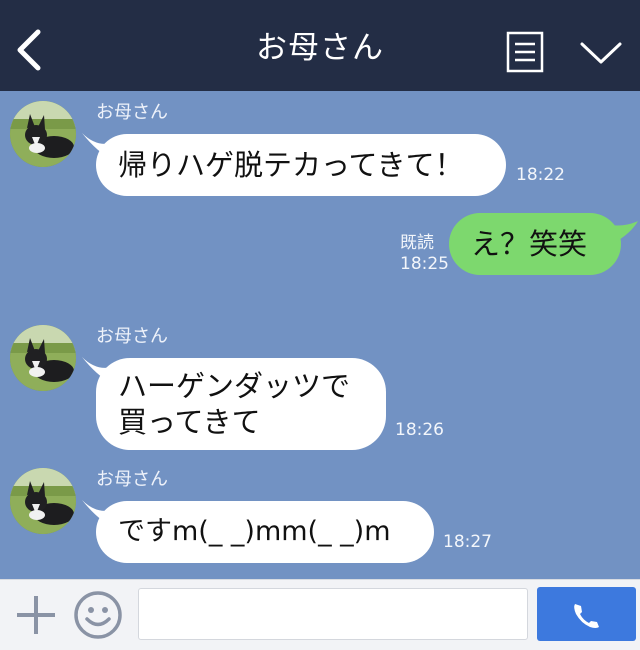 The height and width of the screenshot is (650, 640). What do you see at coordinates (419, 430) in the screenshot?
I see `message-time: 18:26` at bounding box center [419, 430].